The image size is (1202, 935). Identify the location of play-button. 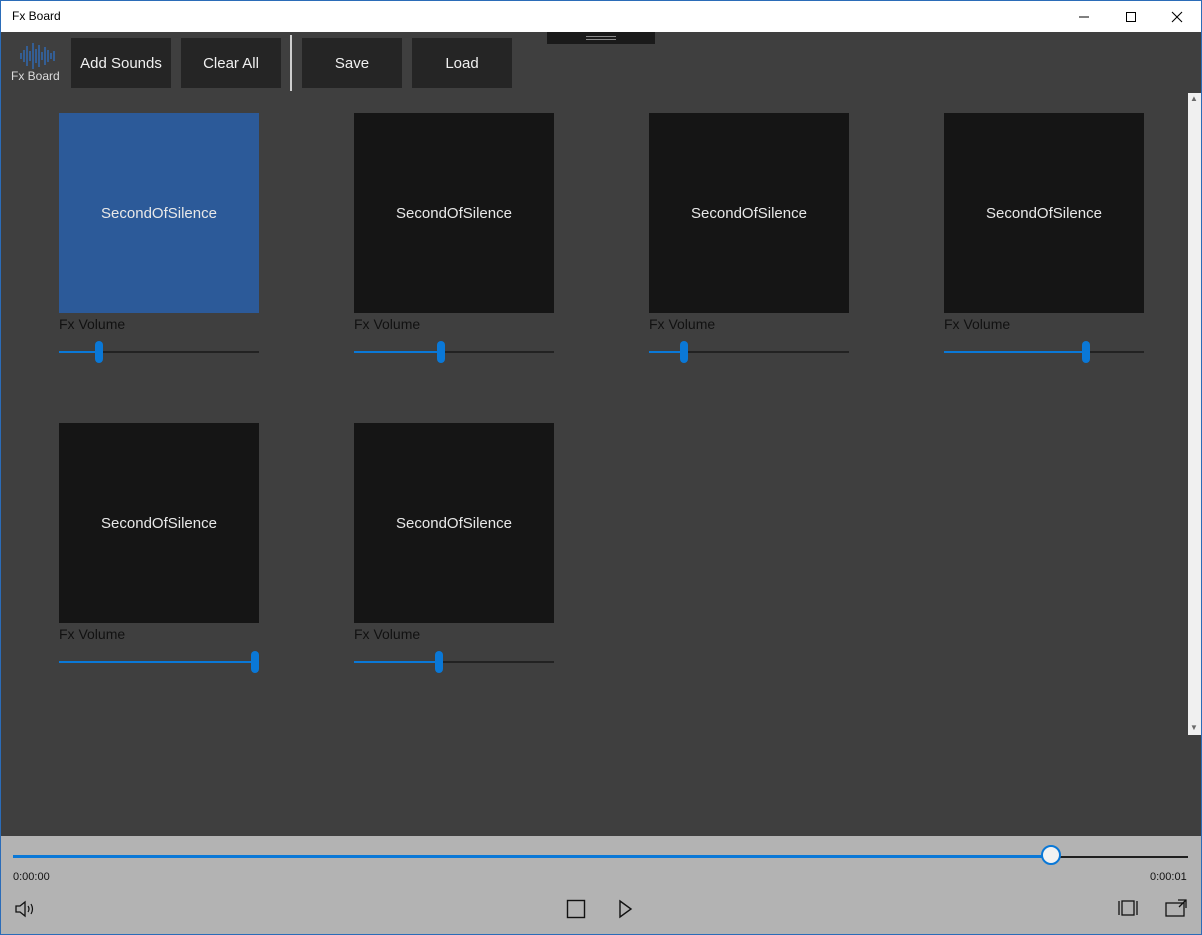
(625, 909).